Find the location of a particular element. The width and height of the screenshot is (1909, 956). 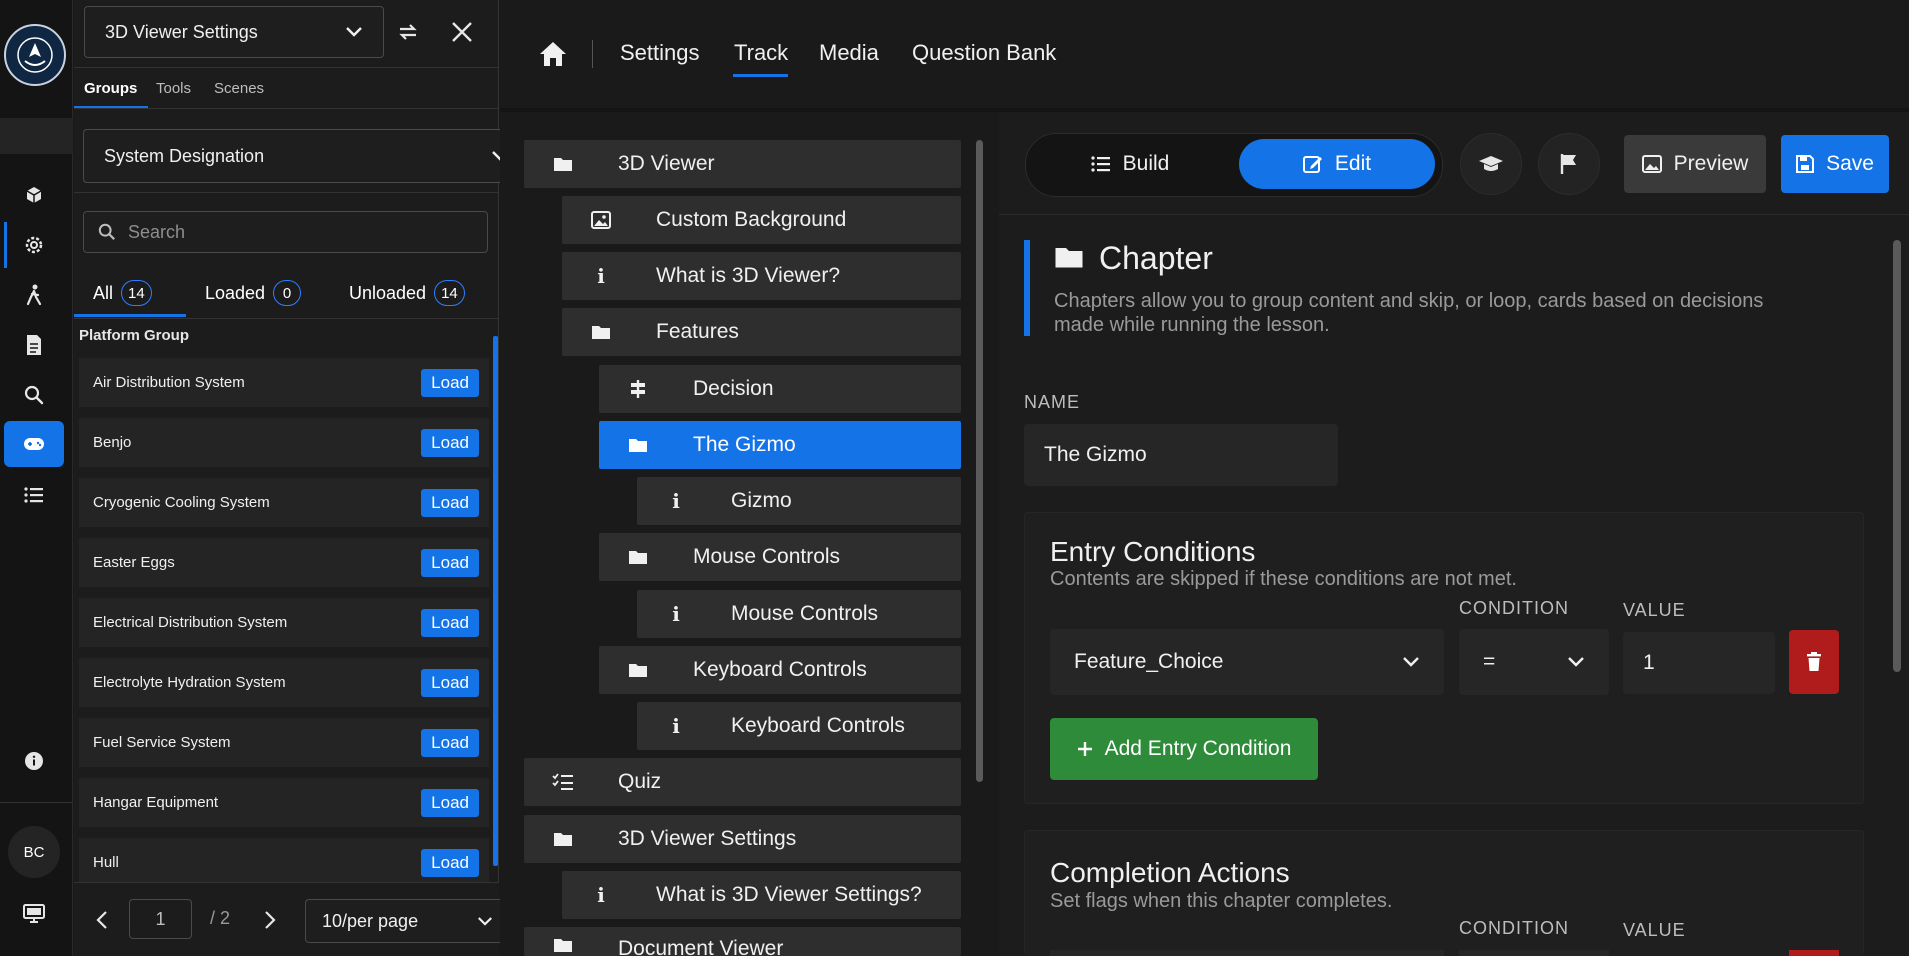

build-button: Build is located at coordinates (1130, 164).